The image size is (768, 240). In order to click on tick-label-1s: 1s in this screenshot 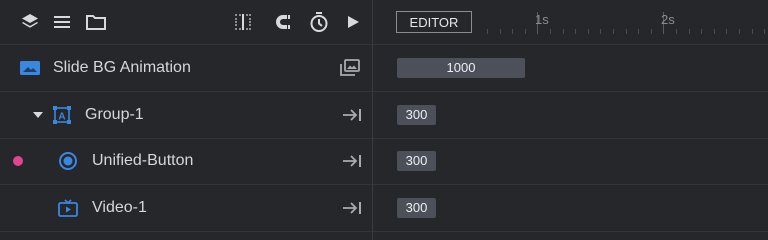, I will do `click(542, 19)`.